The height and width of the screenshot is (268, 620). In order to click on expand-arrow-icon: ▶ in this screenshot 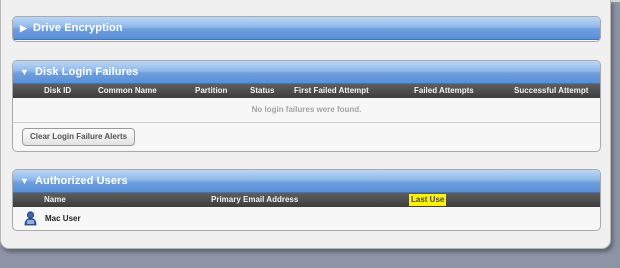, I will do `click(24, 27)`.